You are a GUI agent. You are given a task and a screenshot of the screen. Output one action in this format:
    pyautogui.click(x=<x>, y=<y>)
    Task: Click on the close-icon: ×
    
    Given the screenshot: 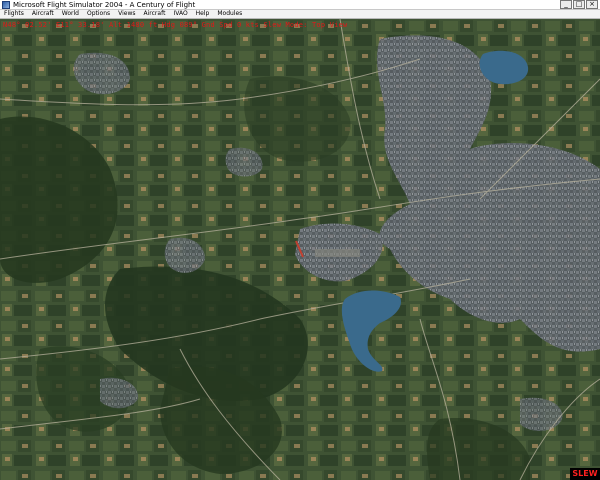 What is the action you would take?
    pyautogui.click(x=592, y=4)
    